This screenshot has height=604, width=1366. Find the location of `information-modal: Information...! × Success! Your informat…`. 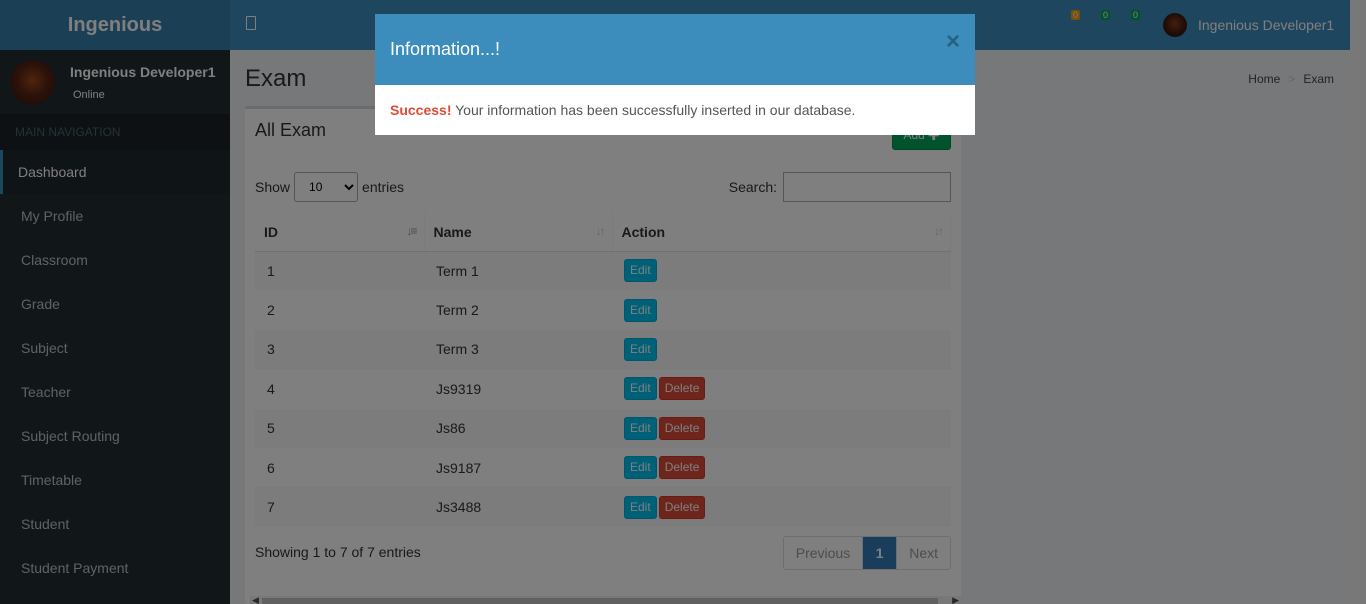

information-modal: Information...! × Success! Your informat… is located at coordinates (675, 74).